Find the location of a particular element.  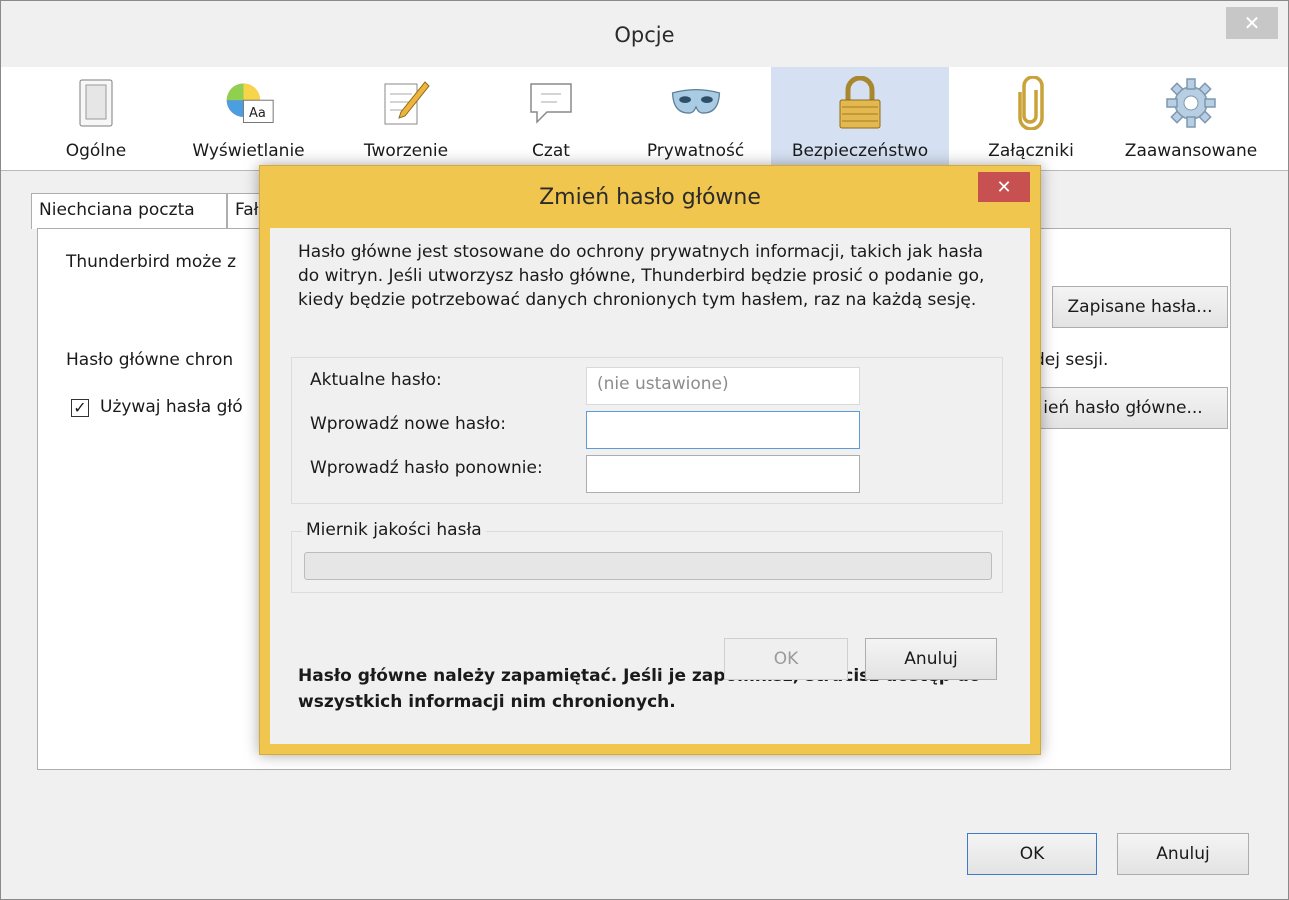

window-title: Opcje is located at coordinates (644, 35).